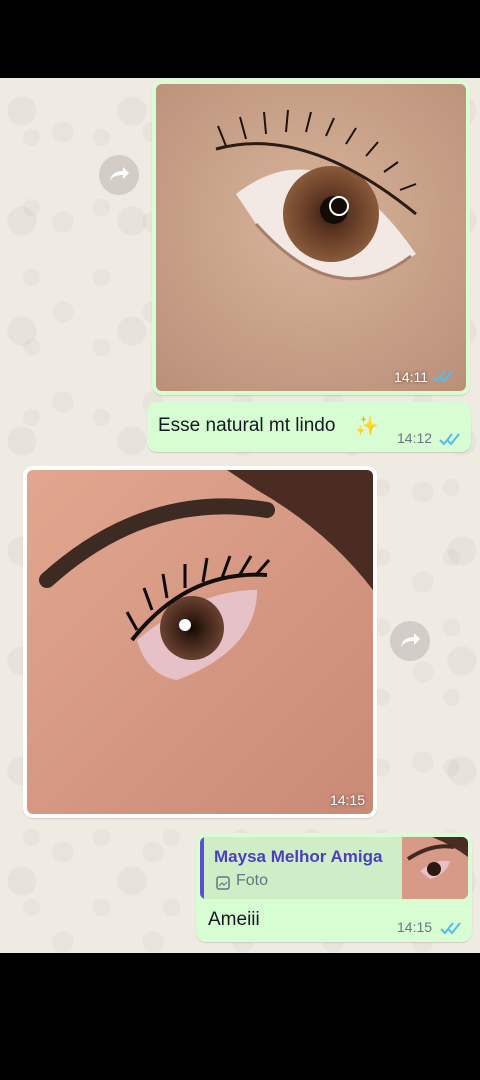  Describe the element at coordinates (435, 868) in the screenshot. I see `quoted-photo-thumbnail` at that location.